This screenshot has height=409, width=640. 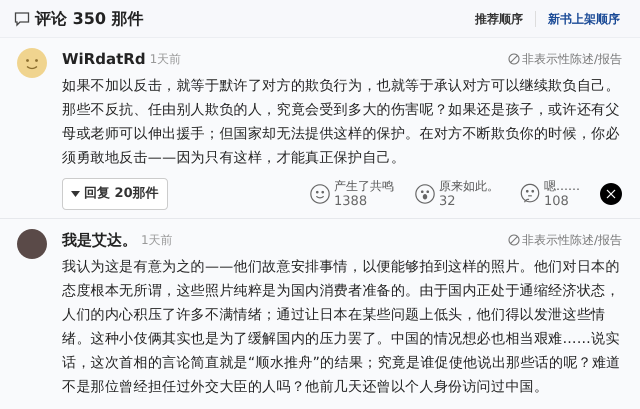 I want to click on surprised-face-icon, so click(x=425, y=194).